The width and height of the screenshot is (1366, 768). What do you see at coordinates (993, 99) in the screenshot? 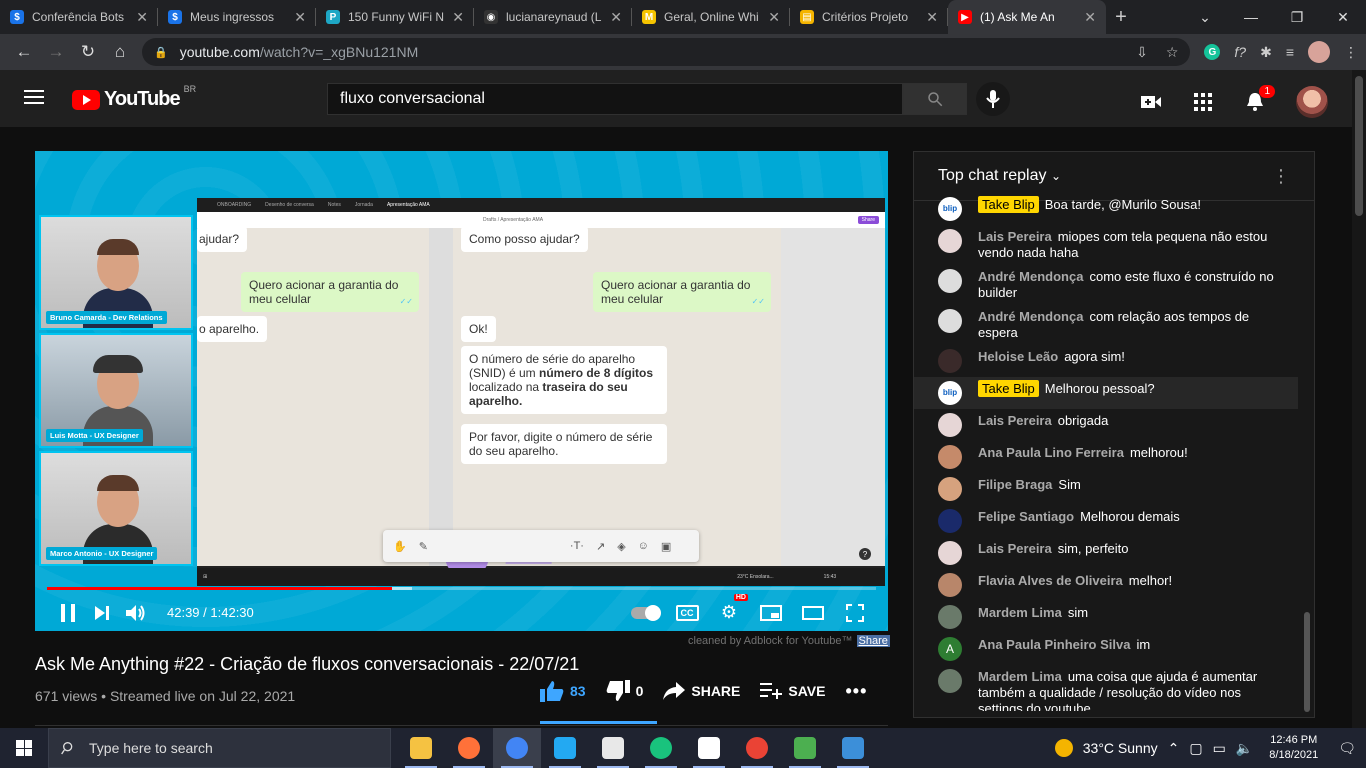
I see `voice-search-button` at bounding box center [993, 99].